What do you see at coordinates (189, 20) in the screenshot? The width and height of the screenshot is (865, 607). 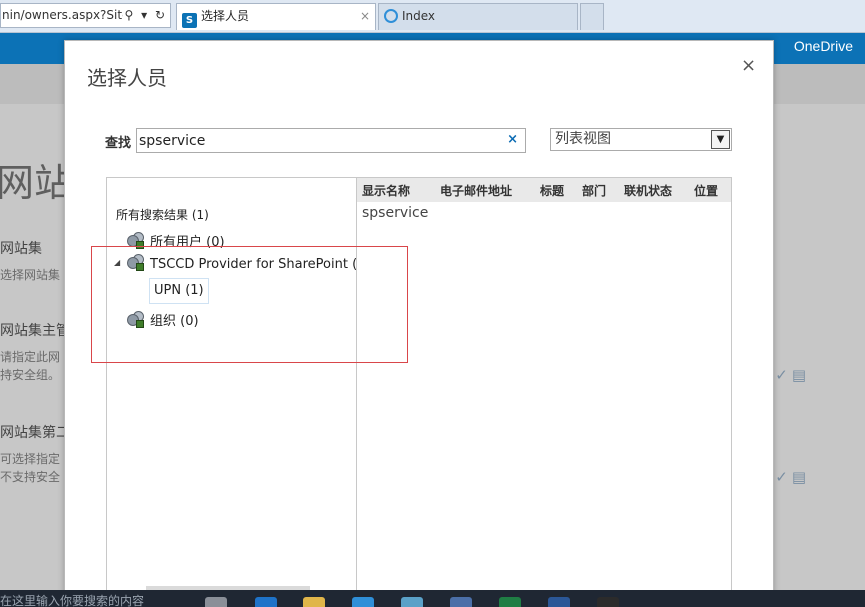 I see `sharepoint-icon: S` at bounding box center [189, 20].